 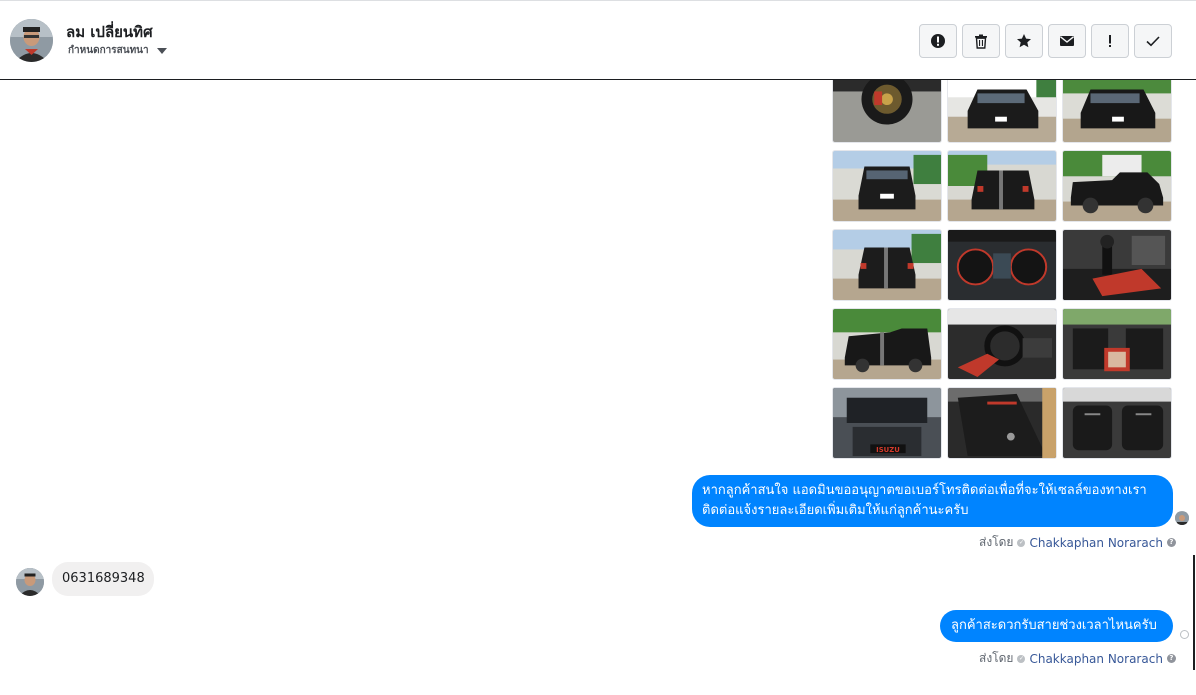 What do you see at coordinates (888, 450) in the screenshot?
I see `svg-text: ISUZU` at bounding box center [888, 450].